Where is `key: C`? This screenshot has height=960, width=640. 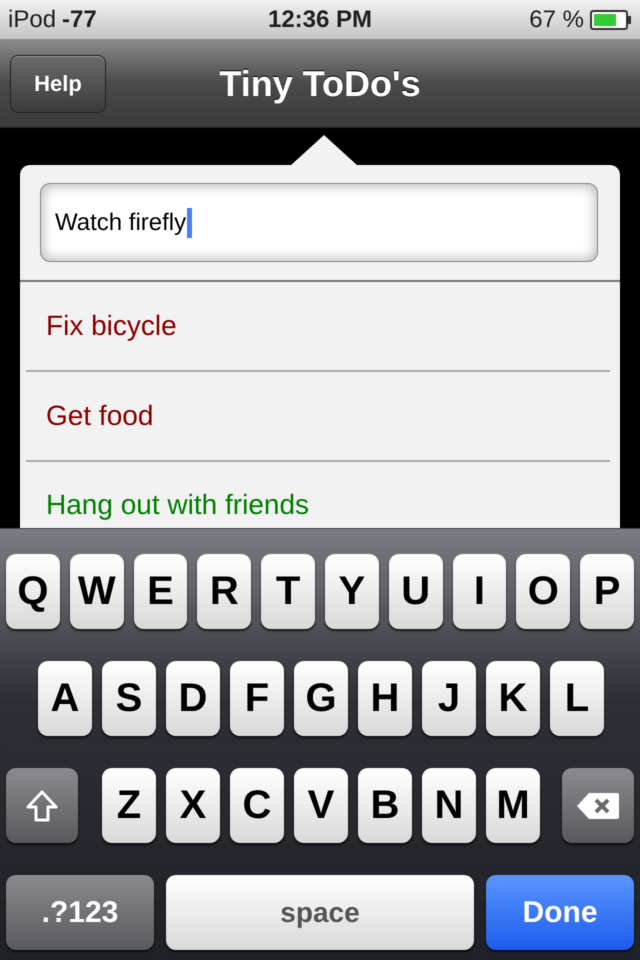
key: C is located at coordinates (257, 805).